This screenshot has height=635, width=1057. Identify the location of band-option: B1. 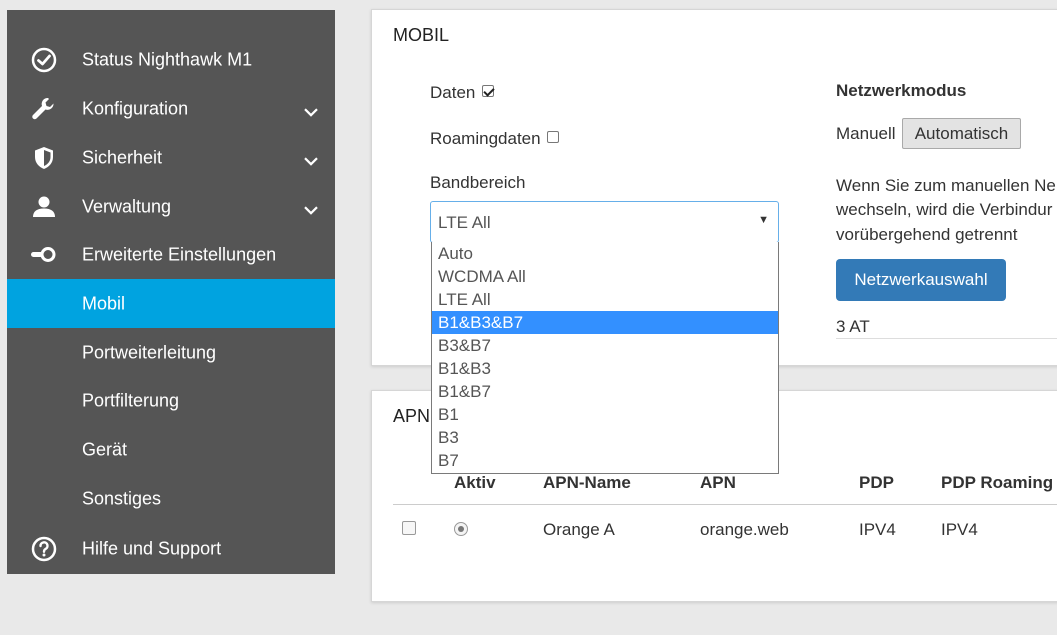
(605, 414).